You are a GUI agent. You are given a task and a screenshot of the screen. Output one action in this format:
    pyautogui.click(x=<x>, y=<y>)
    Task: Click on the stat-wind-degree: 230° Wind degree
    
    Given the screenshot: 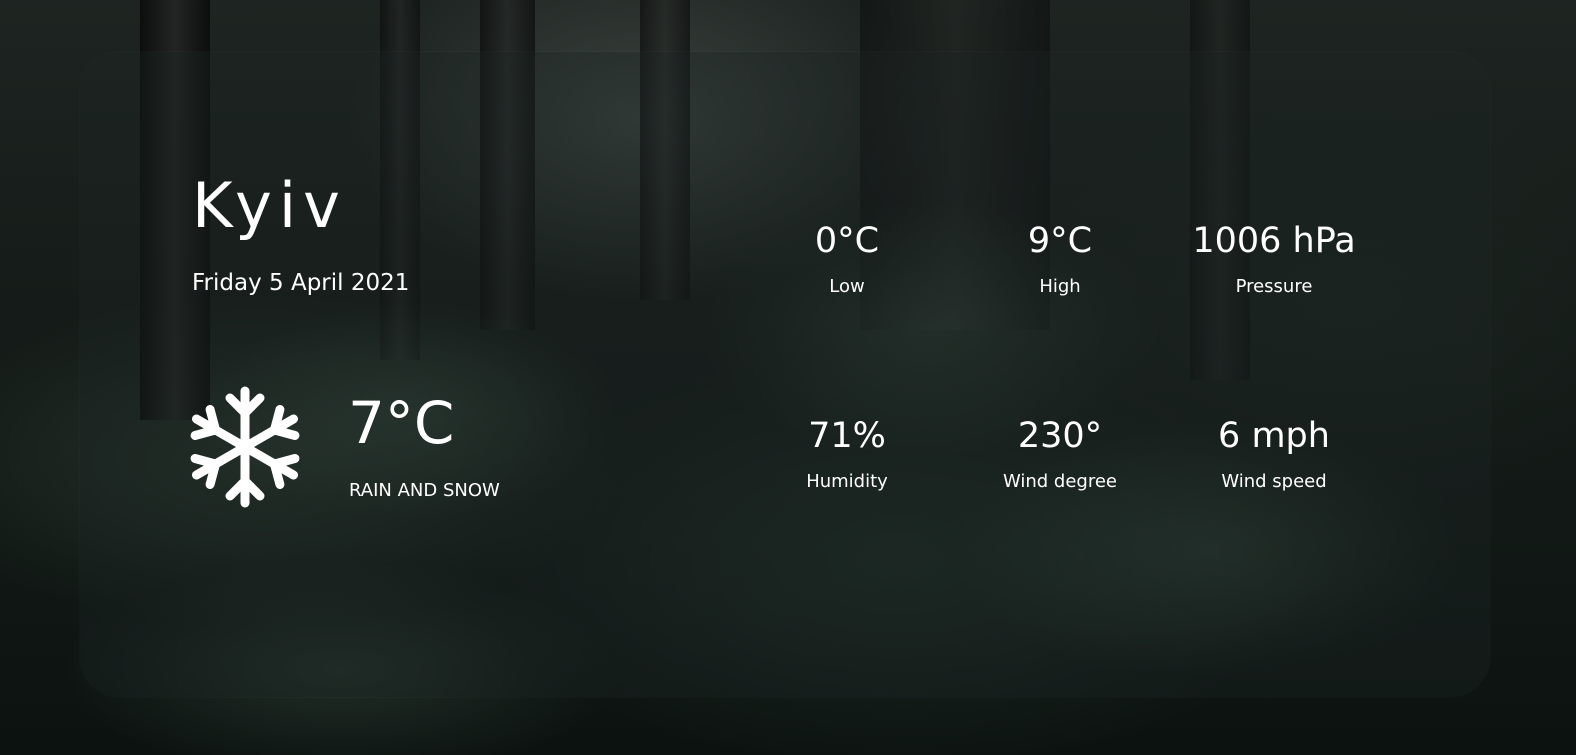 What is the action you would take?
    pyautogui.click(x=1060, y=454)
    